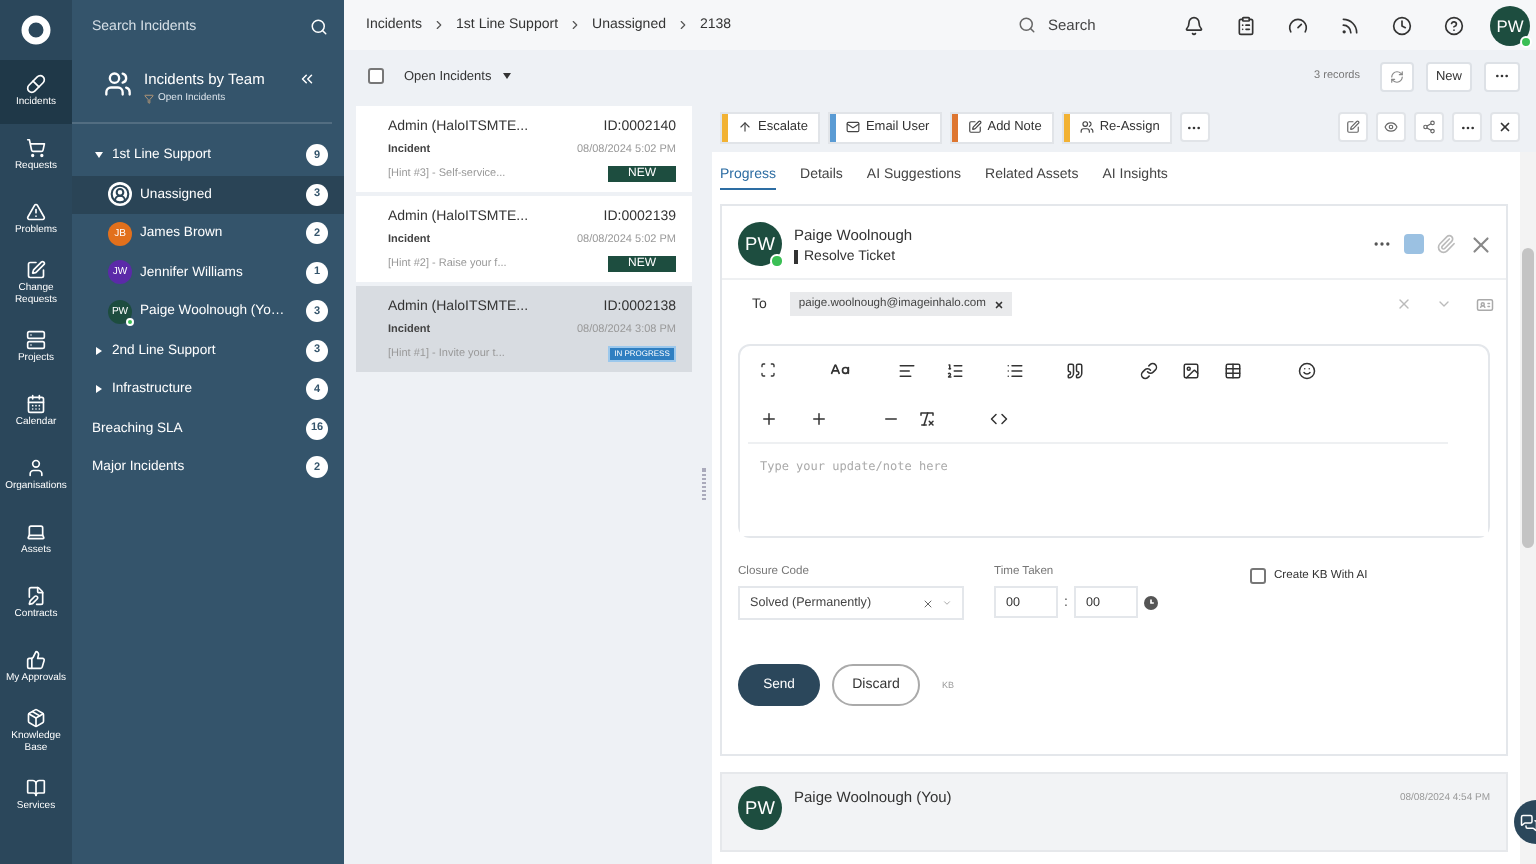  I want to click on cart-icon, so click(36, 148).